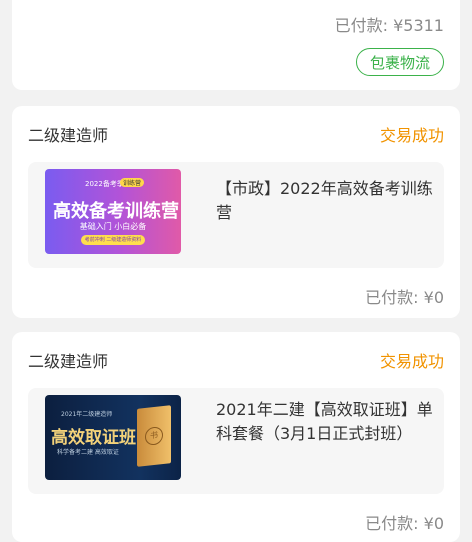 The height and width of the screenshot is (542, 472). What do you see at coordinates (104, 184) in the screenshot?
I see `thumbnail-year: 2022备考季` at bounding box center [104, 184].